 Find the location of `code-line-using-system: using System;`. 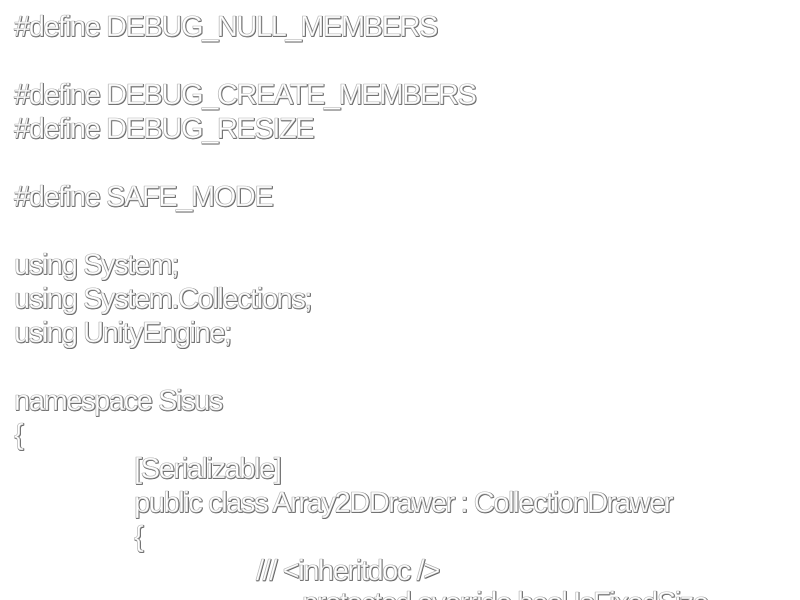

code-line-using-system: using System; is located at coordinates (97, 265).